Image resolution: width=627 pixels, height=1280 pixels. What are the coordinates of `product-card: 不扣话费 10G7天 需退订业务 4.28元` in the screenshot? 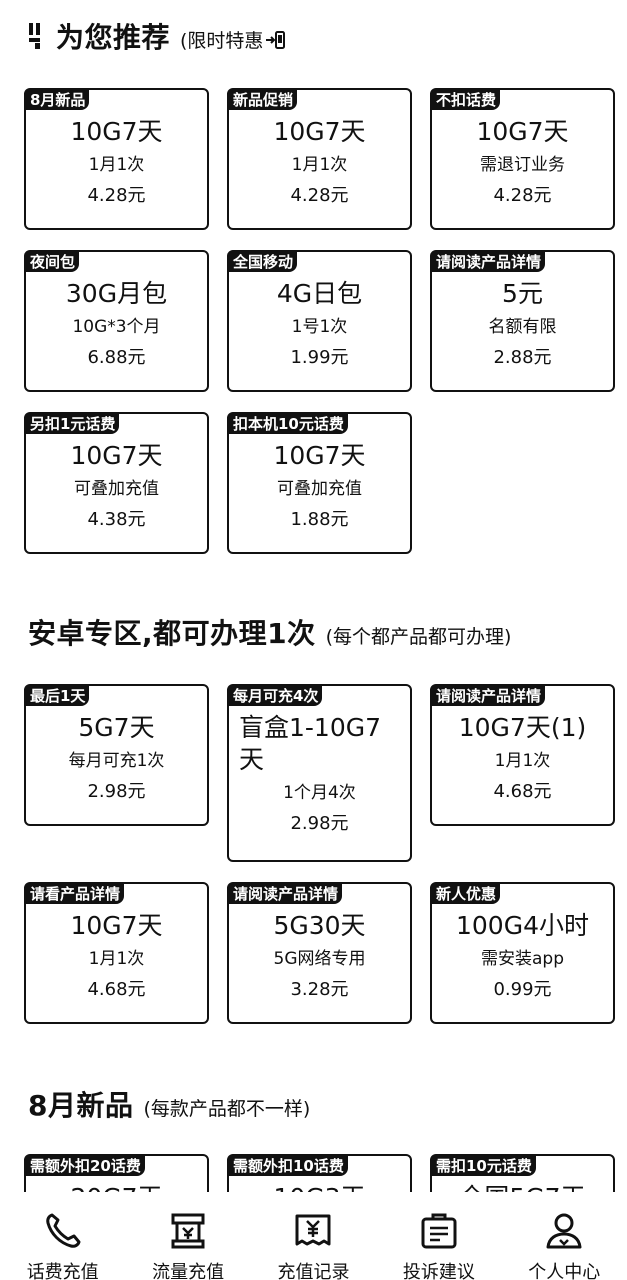 It's located at (522, 159).